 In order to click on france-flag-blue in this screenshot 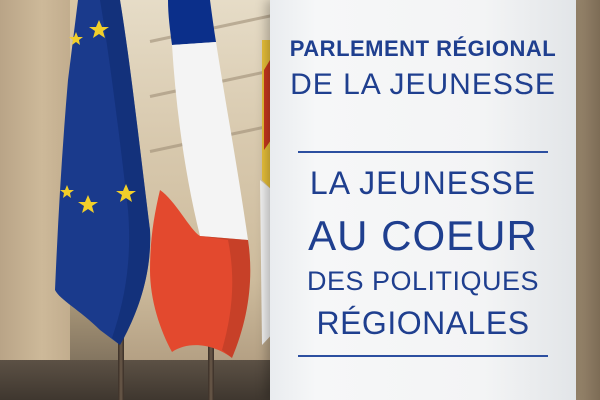, I will do `click(192, 22)`.